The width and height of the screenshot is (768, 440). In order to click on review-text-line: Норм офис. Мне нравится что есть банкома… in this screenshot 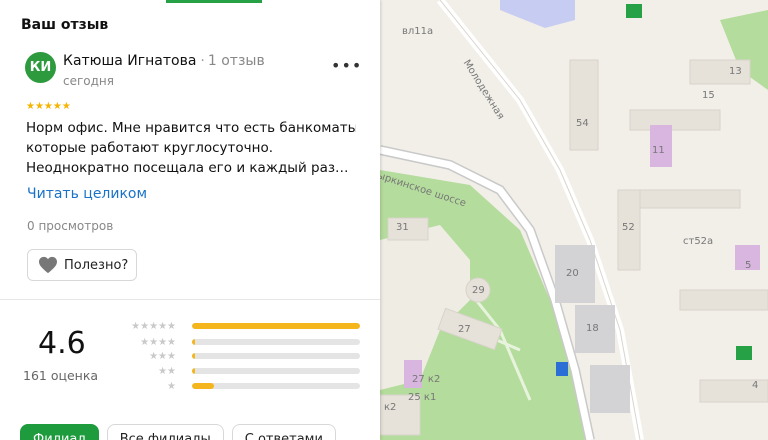, I will do `click(191, 128)`.